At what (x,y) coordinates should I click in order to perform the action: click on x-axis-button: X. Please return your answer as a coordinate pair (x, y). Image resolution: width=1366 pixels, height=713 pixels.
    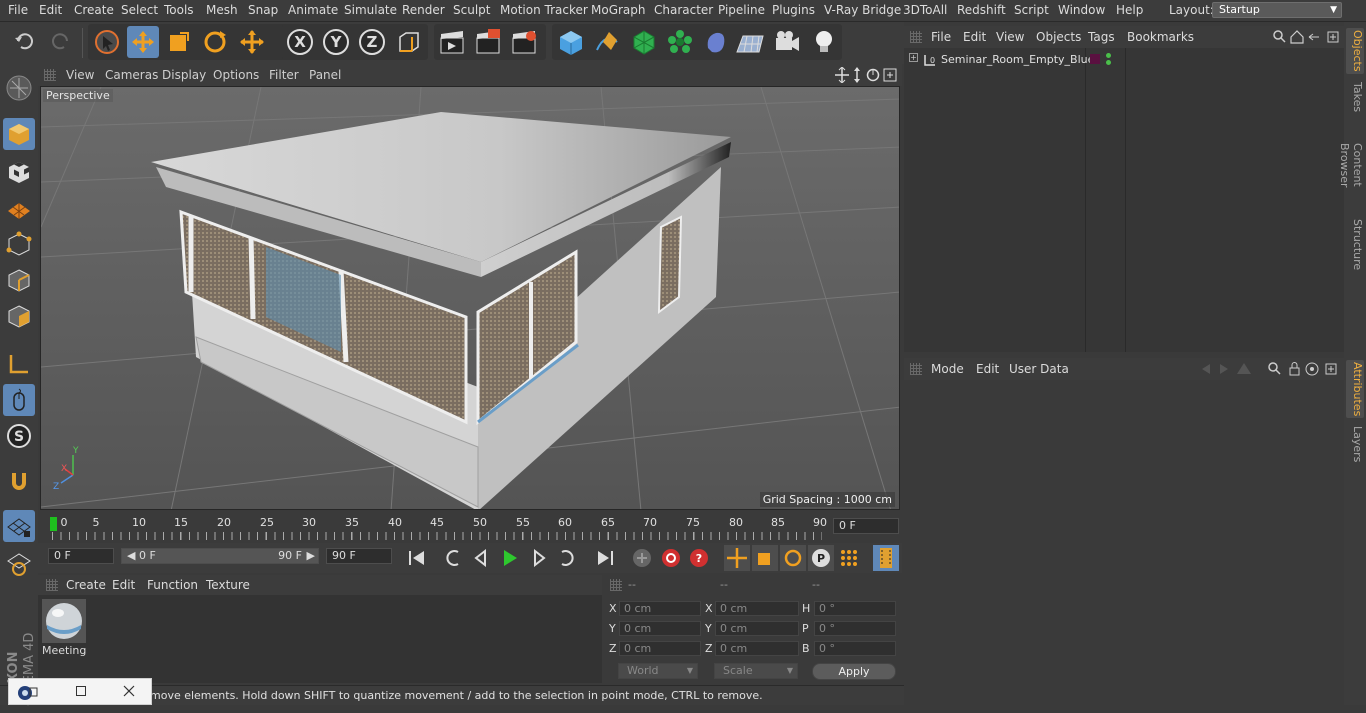
    Looking at the image, I should click on (300, 42).